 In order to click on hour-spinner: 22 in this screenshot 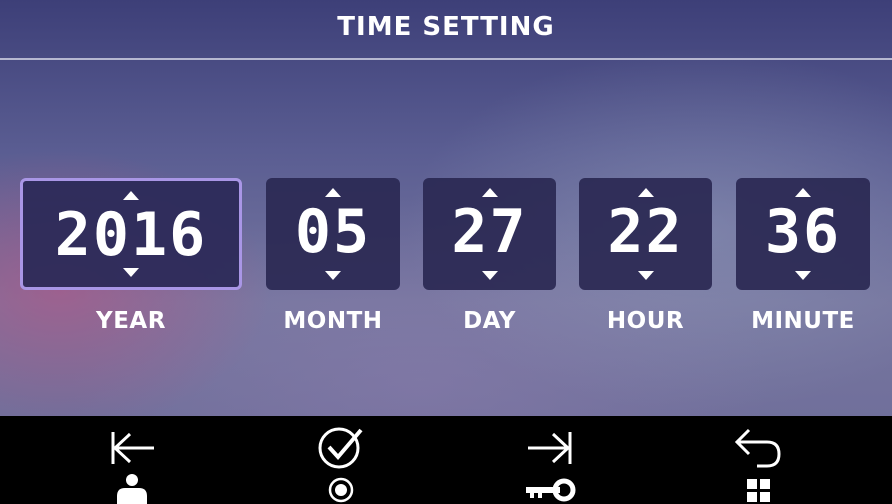, I will do `click(645, 234)`.